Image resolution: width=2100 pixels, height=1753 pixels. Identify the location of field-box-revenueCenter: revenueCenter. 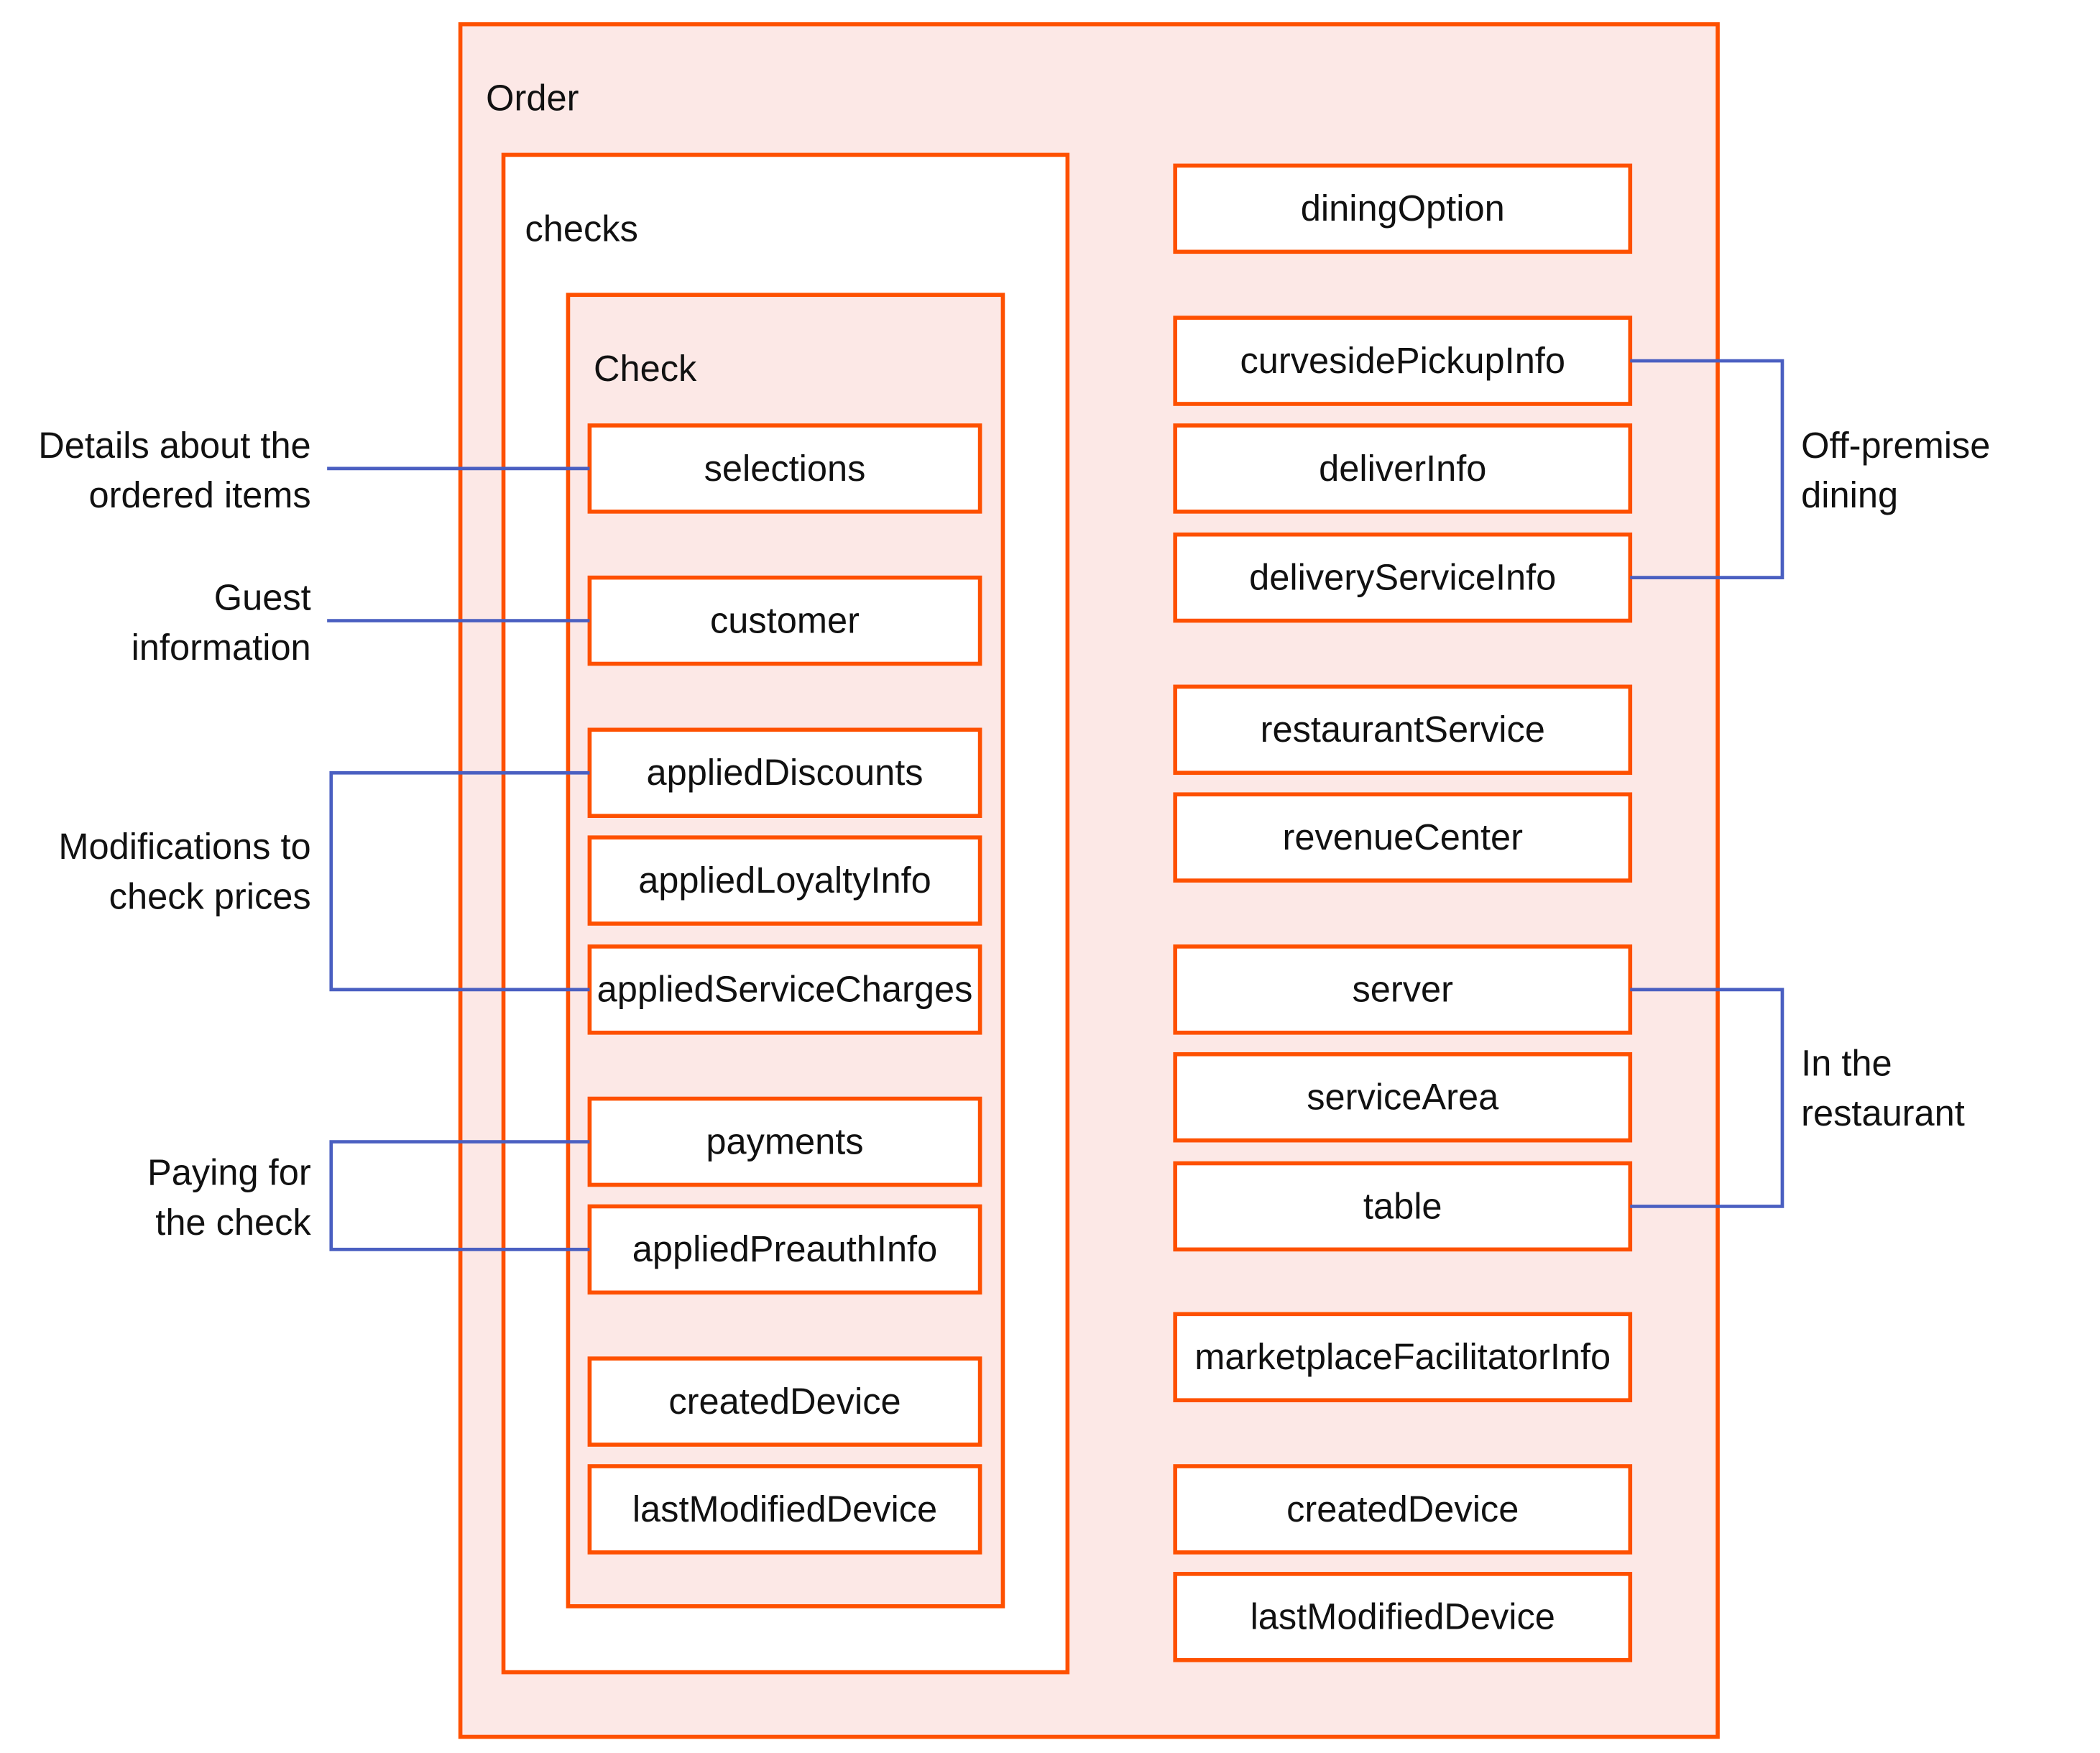
(1403, 838).